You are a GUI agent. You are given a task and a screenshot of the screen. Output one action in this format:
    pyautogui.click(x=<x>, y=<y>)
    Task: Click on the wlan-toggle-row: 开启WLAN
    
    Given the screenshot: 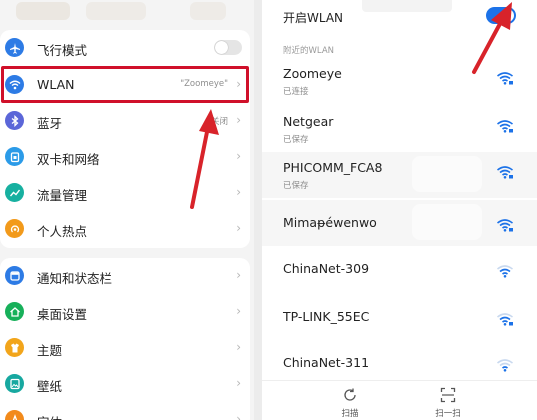 What is the action you would take?
    pyautogui.click(x=399, y=19)
    